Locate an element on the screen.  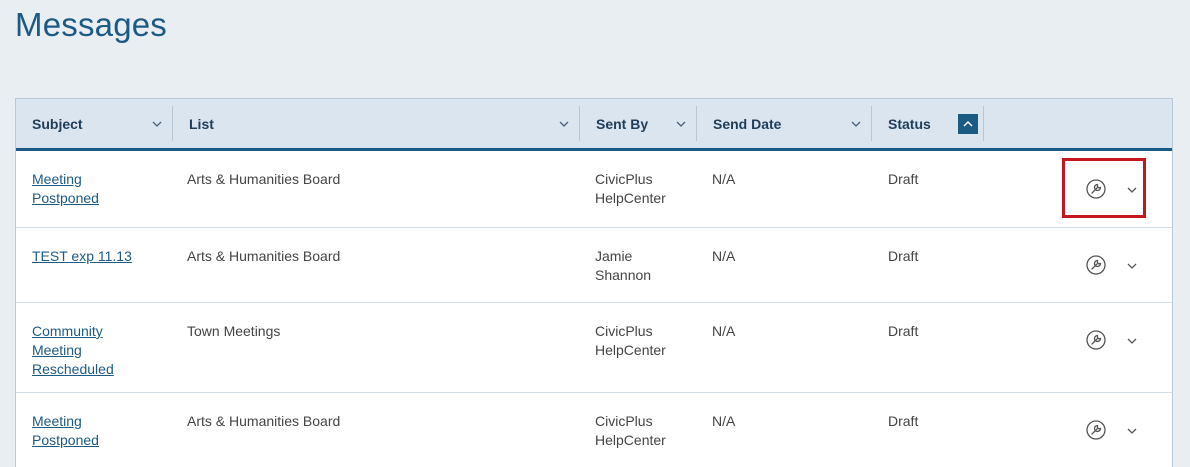
column-header-label: Sent By is located at coordinates (622, 123).